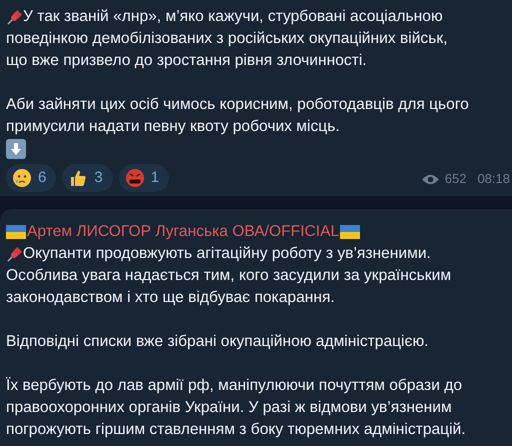  Describe the element at coordinates (234, 386) in the screenshot. I see `message-text-line: Їх вербують до лав армії рф, маніпулюючи почуттям образи до` at that location.